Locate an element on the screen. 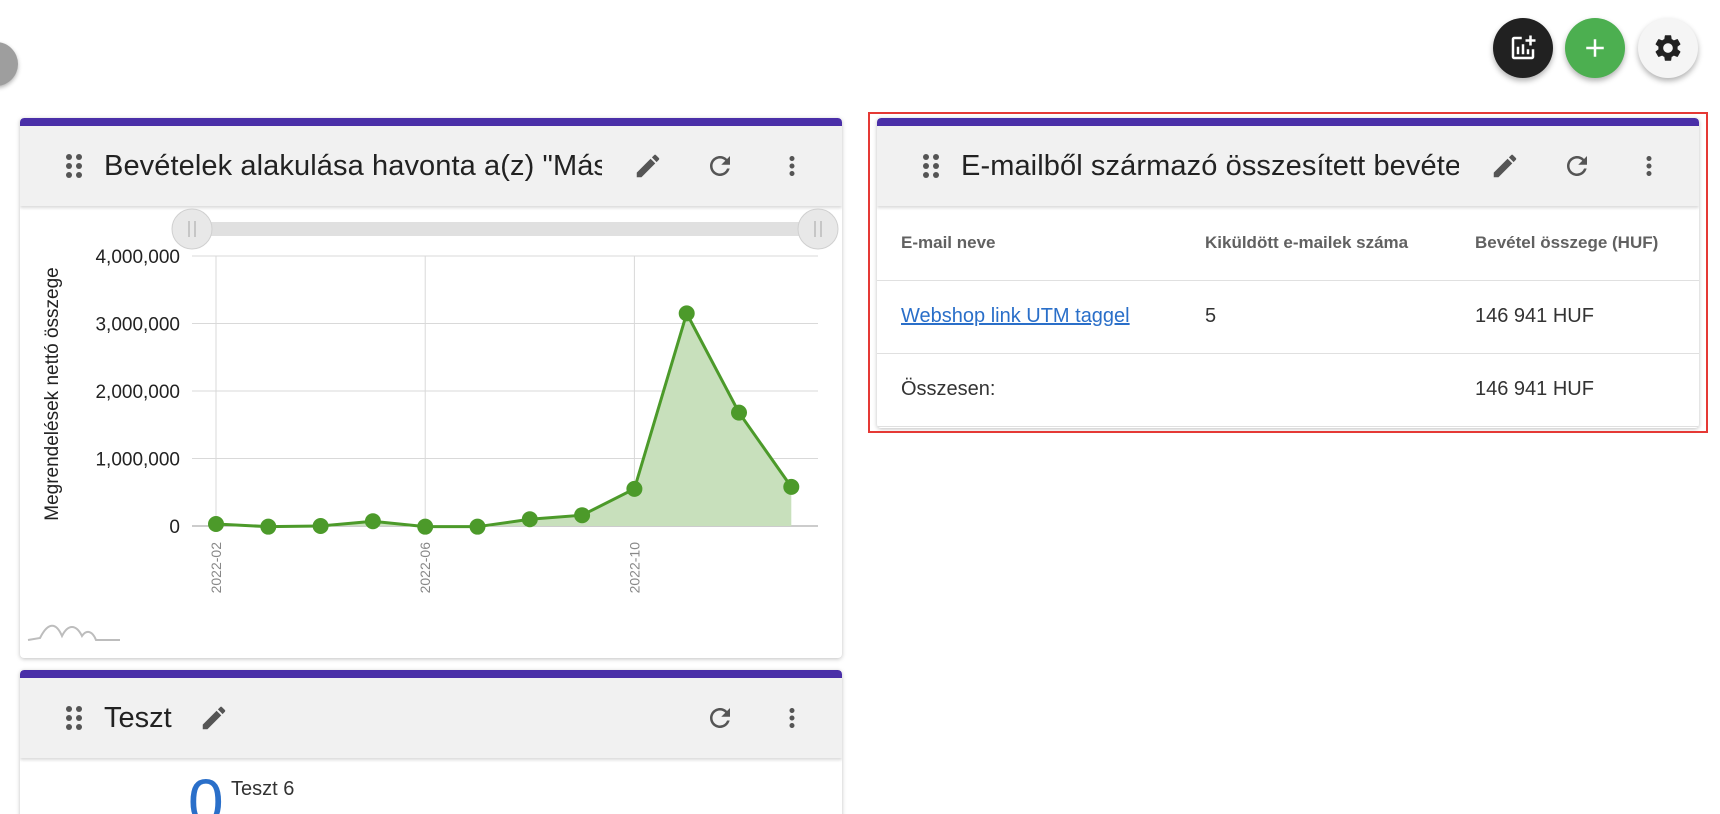  total-revenue: 146 941 HUF is located at coordinates (1575, 390).